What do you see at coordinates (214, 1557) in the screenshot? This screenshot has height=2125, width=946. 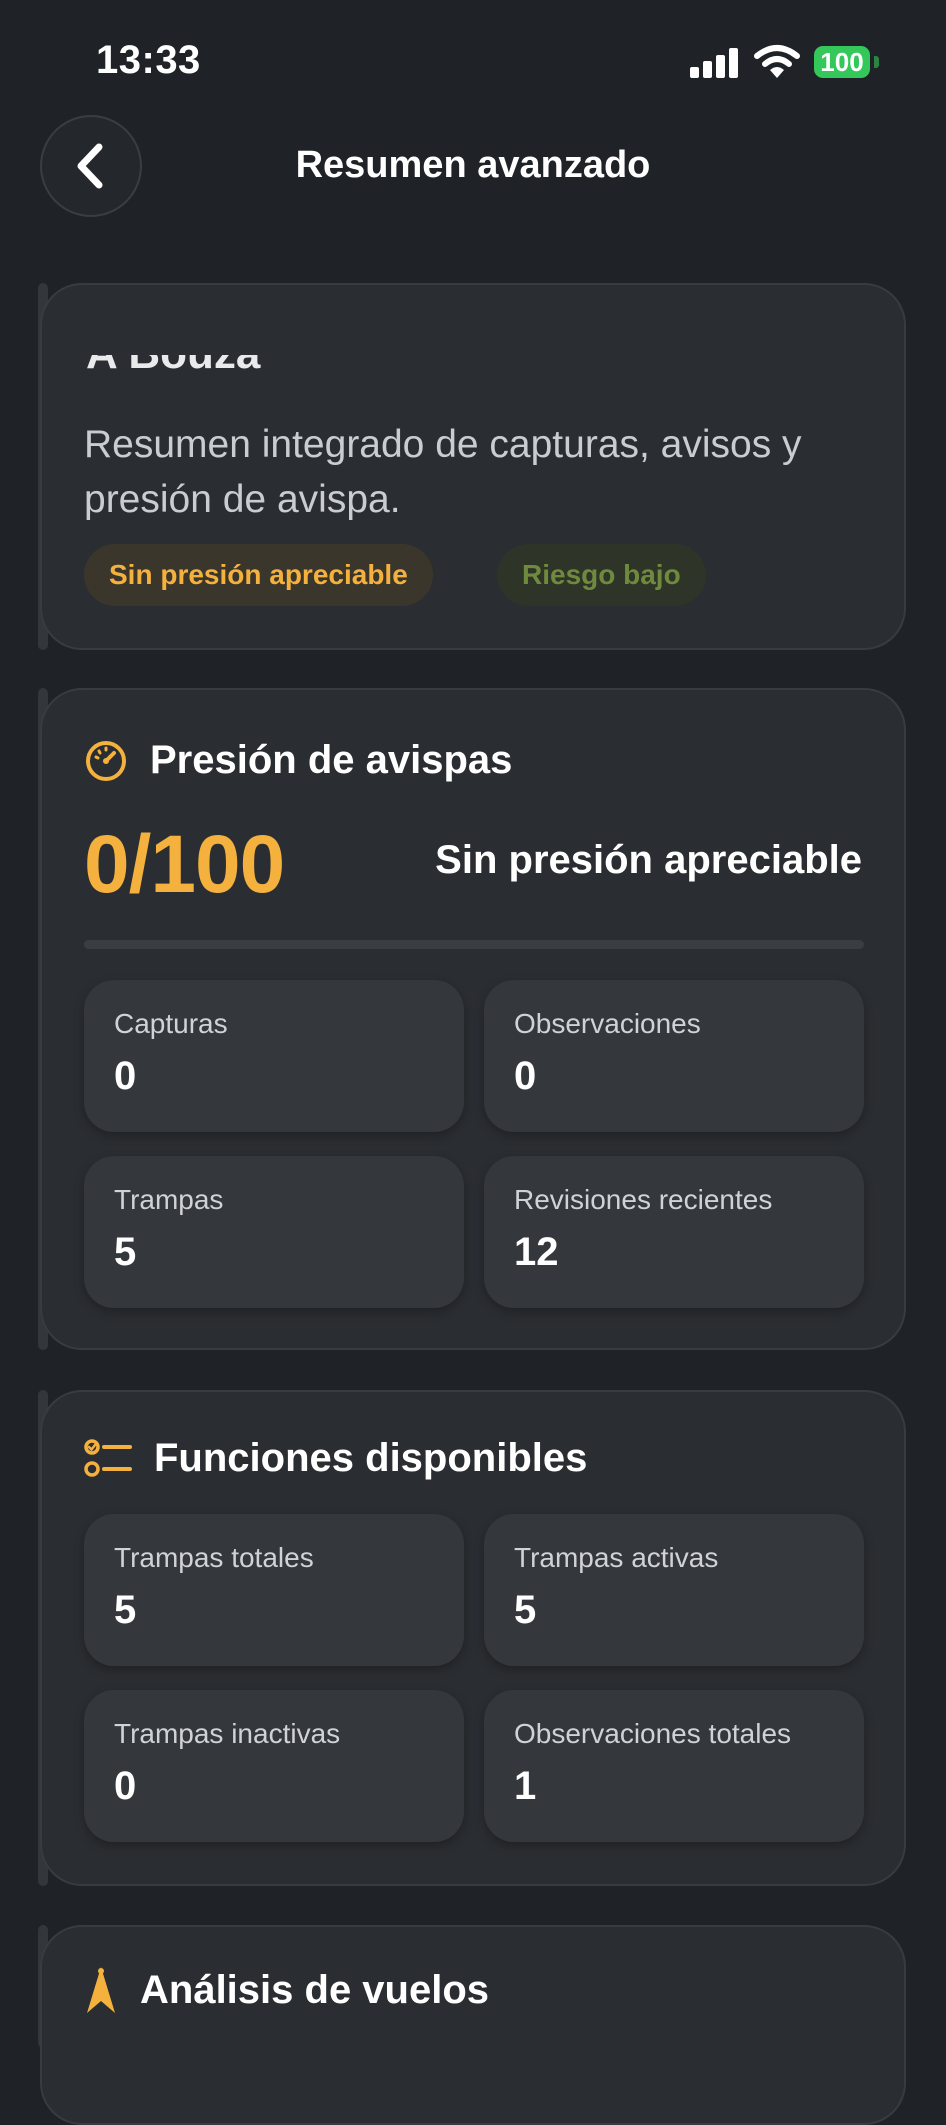 I see `stat-label: Trampas totales` at bounding box center [214, 1557].